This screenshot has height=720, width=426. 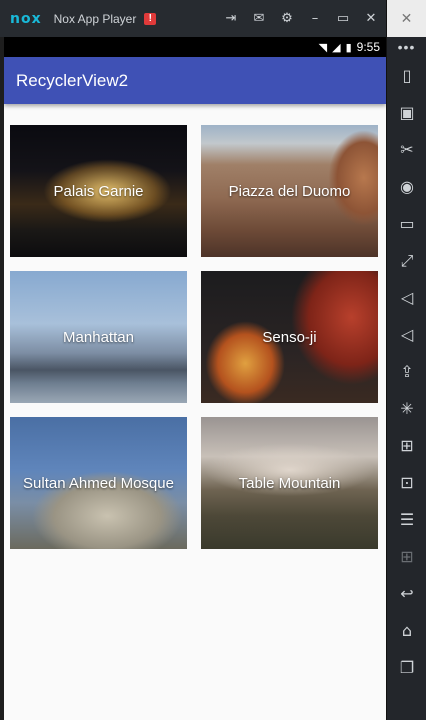 What do you see at coordinates (26, 18) in the screenshot?
I see `nox-logo: nox` at bounding box center [26, 18].